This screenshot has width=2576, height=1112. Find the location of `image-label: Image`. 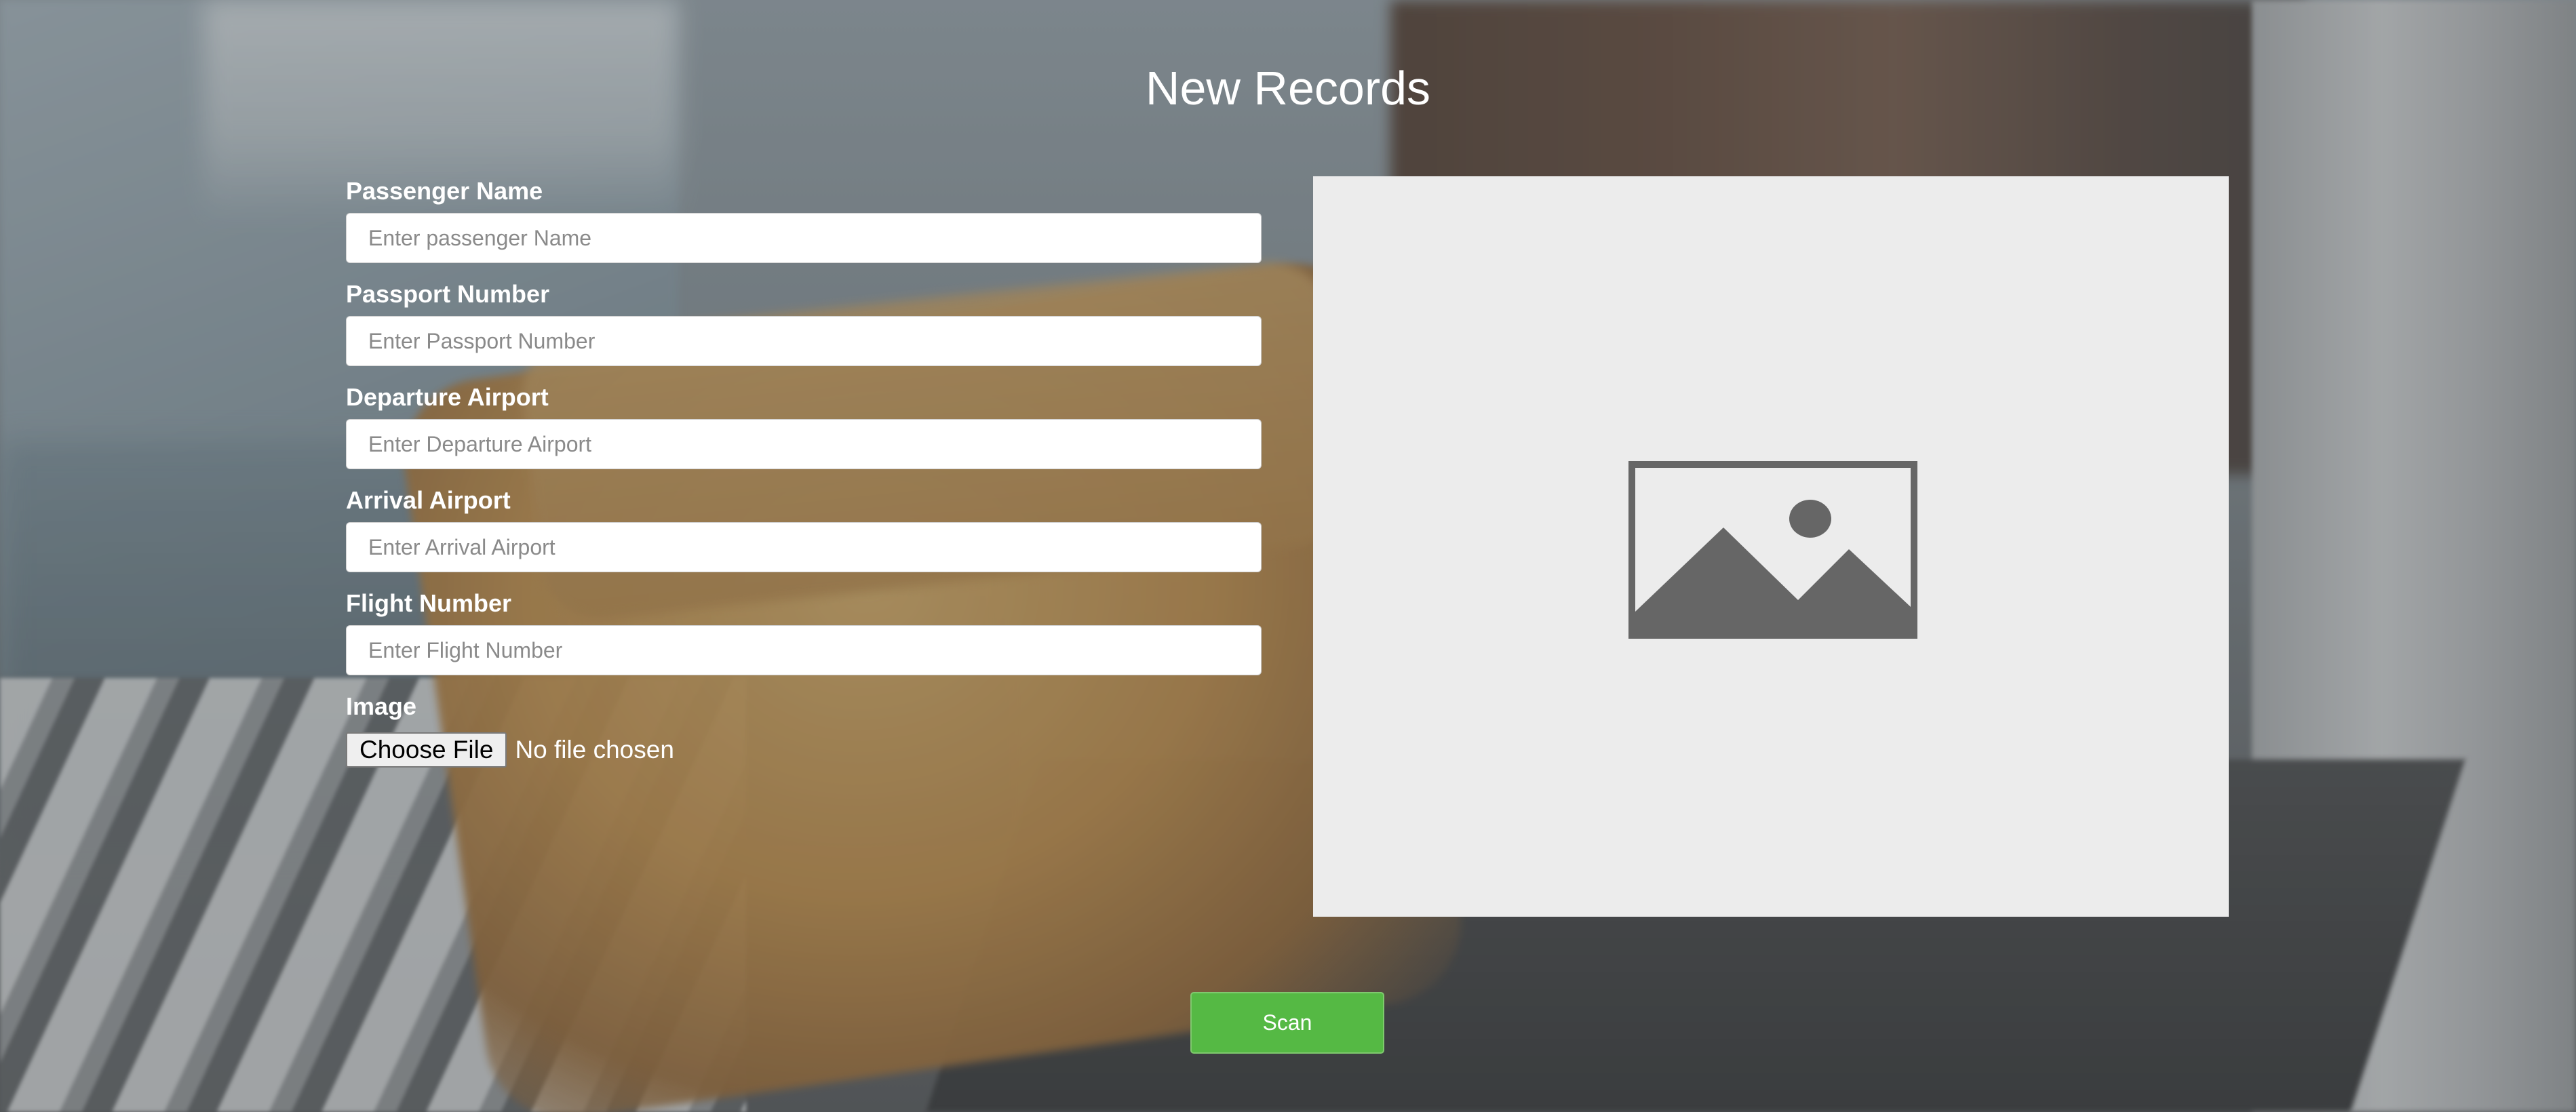

image-label: Image is located at coordinates (381, 706).